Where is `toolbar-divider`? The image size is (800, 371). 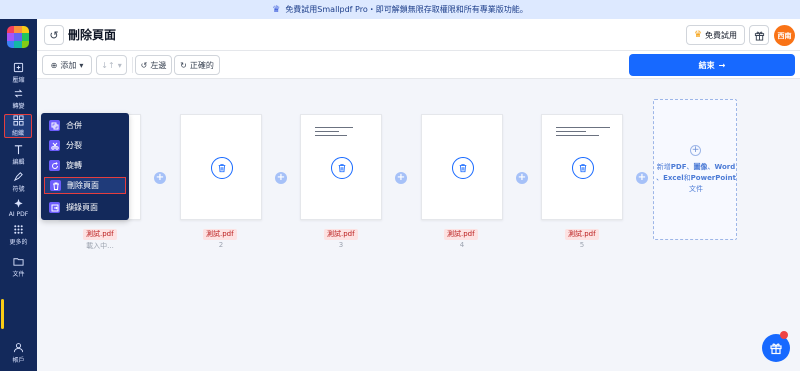
toolbar-divider is located at coordinates (132, 65).